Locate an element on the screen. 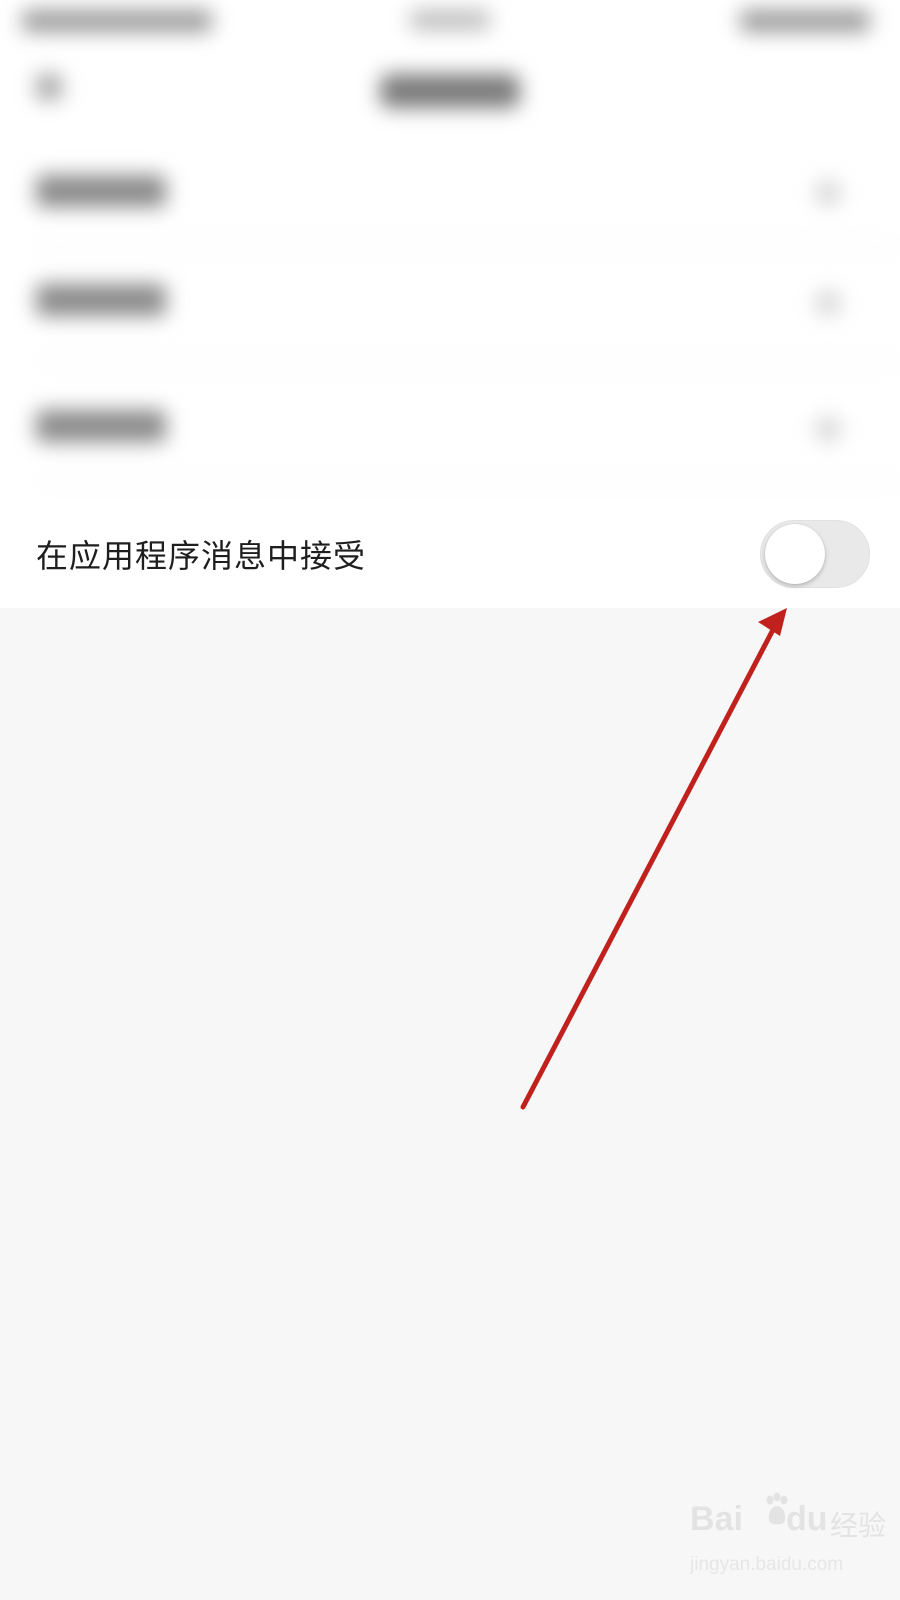 The image size is (900, 1600). settings-item-1-blurred is located at coordinates (101, 191).